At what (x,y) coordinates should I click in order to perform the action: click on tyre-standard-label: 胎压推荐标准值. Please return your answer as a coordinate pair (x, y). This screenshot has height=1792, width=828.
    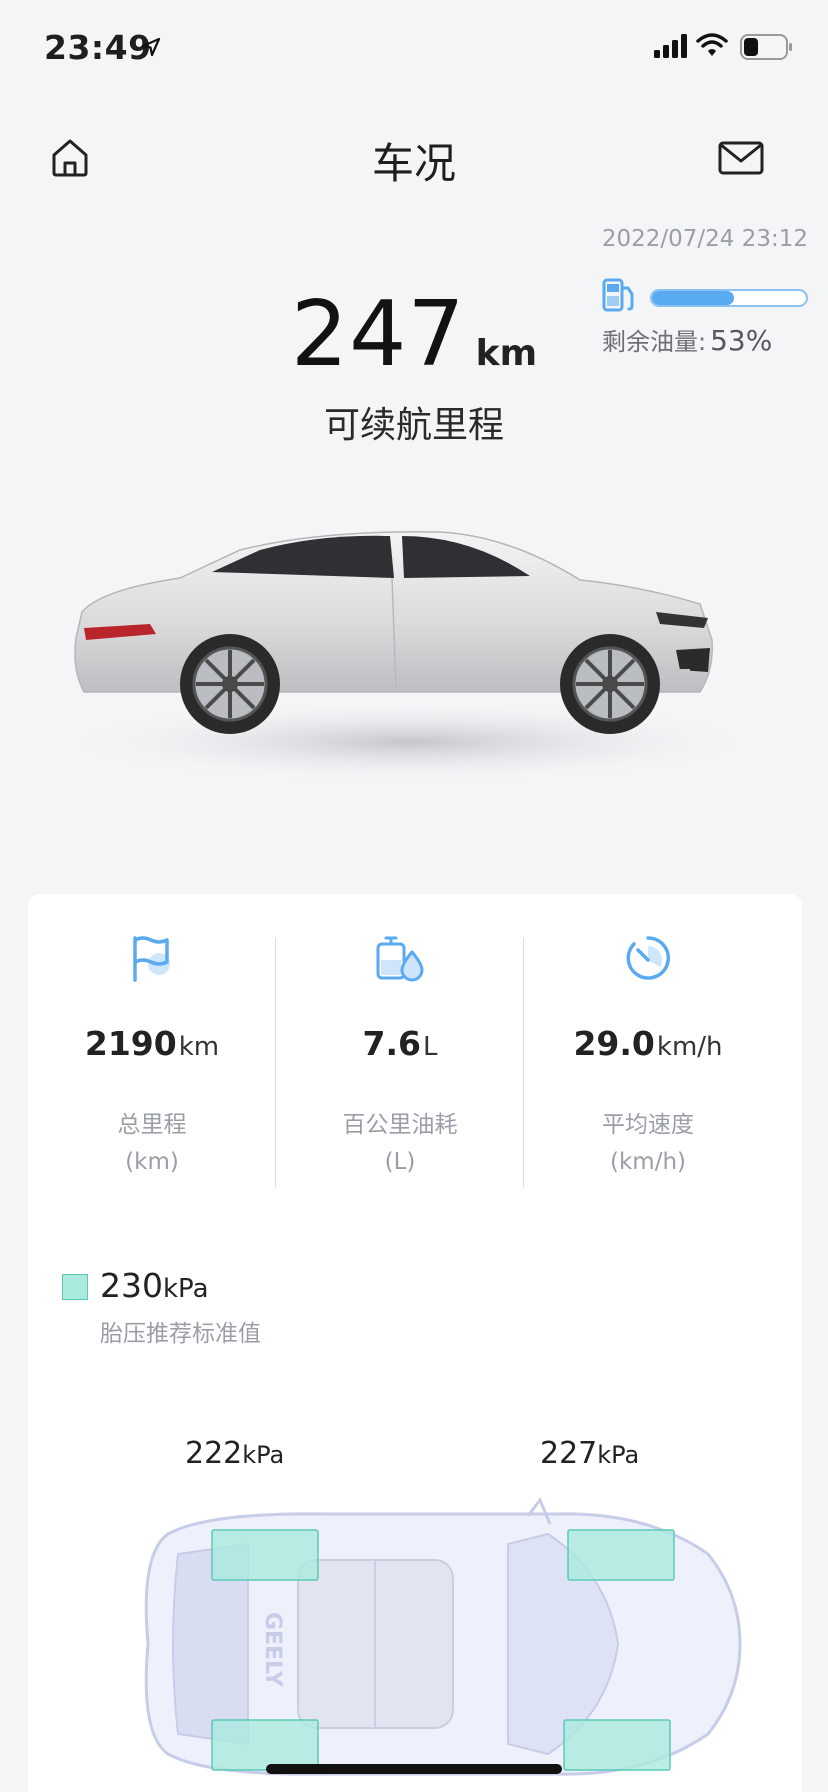
    Looking at the image, I should click on (180, 1334).